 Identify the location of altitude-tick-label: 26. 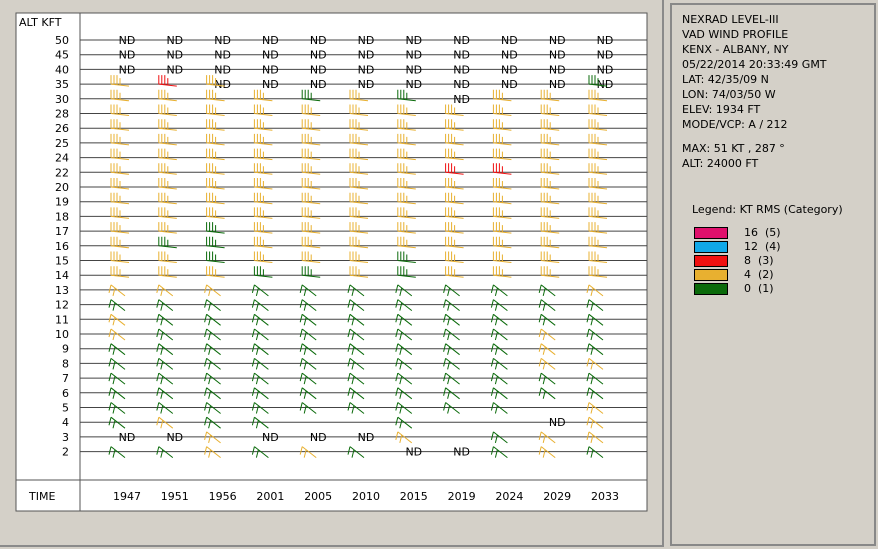
(62, 128).